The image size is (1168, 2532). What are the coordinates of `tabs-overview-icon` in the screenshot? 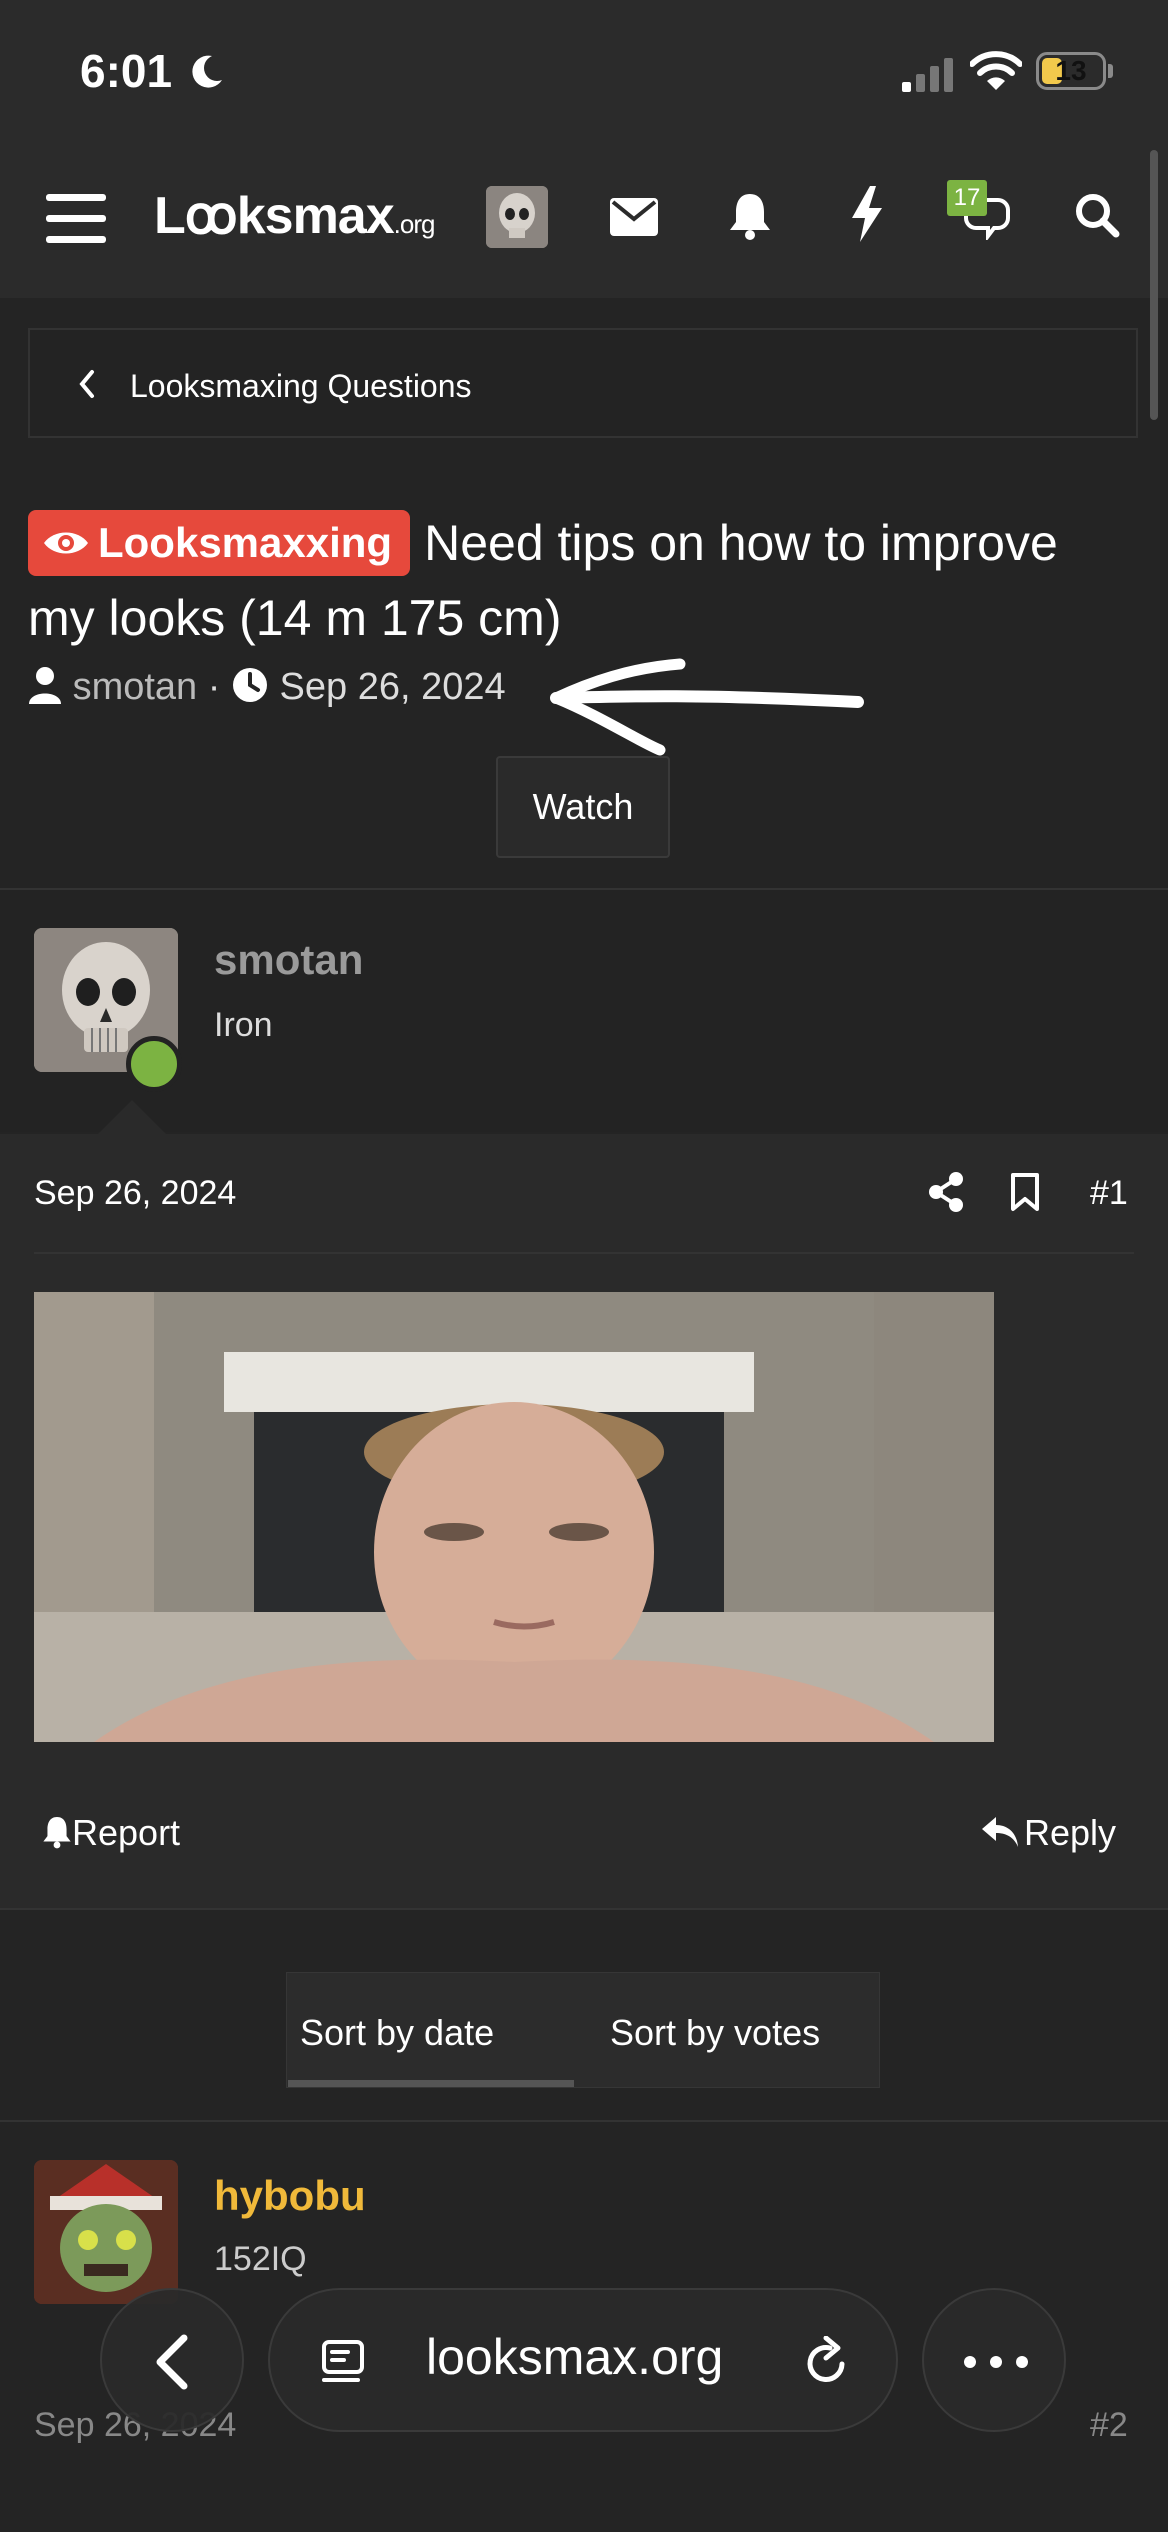 It's located at (343, 2361).